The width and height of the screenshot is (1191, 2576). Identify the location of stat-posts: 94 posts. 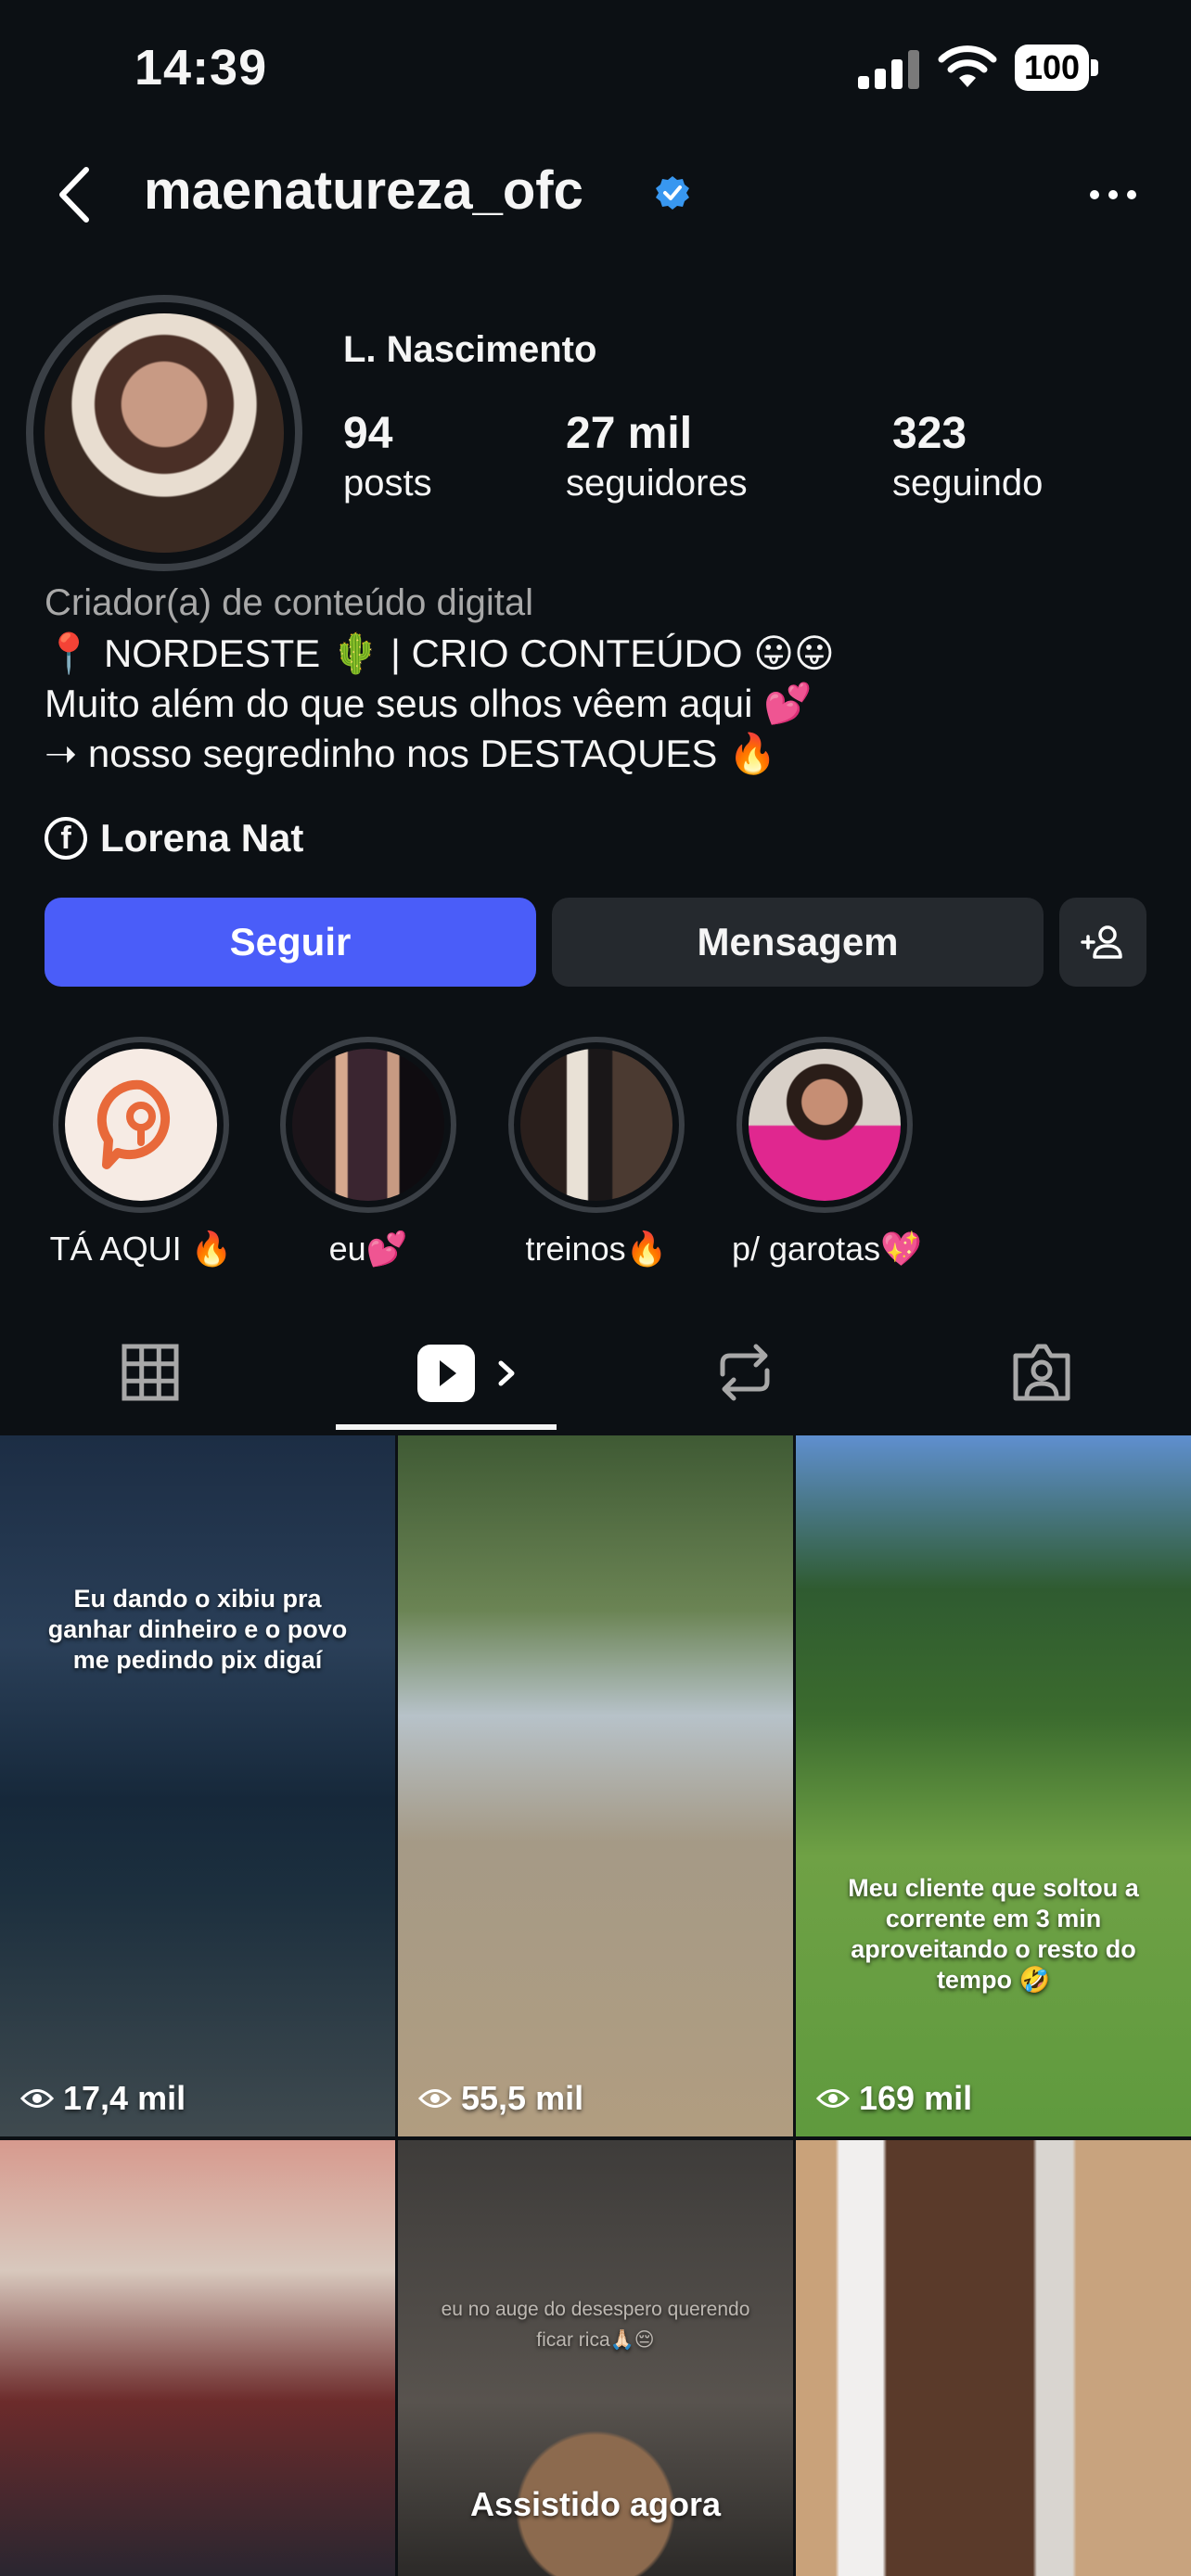
(387, 456).